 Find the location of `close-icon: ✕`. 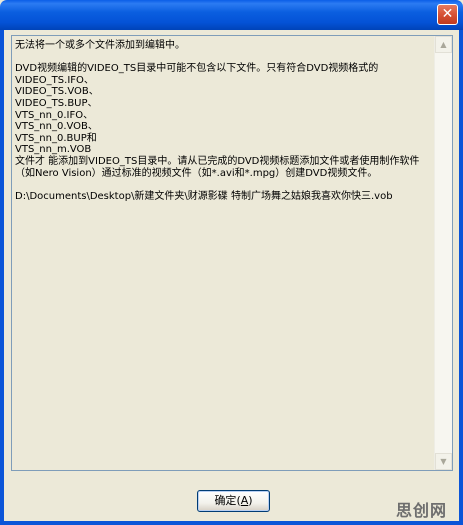

close-icon: ✕ is located at coordinates (447, 14).